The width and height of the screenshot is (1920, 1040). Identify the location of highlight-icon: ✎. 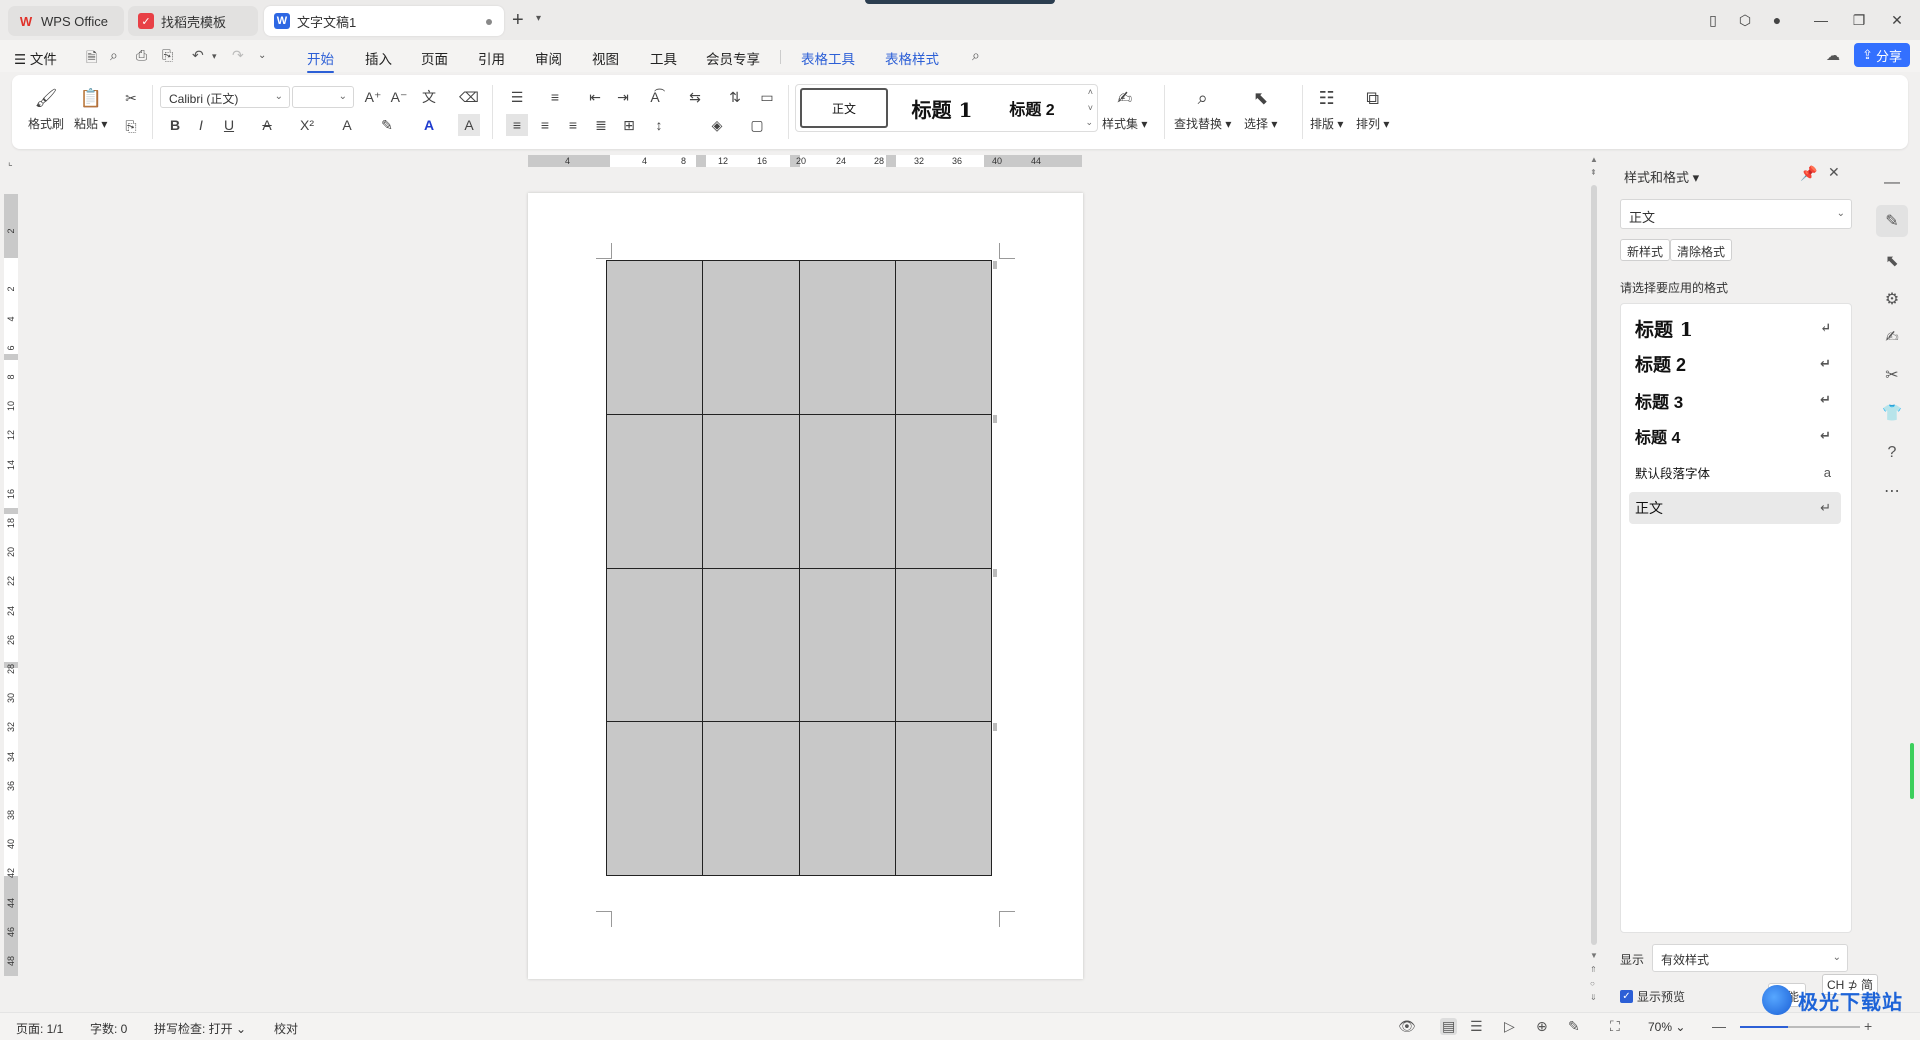
(387, 125).